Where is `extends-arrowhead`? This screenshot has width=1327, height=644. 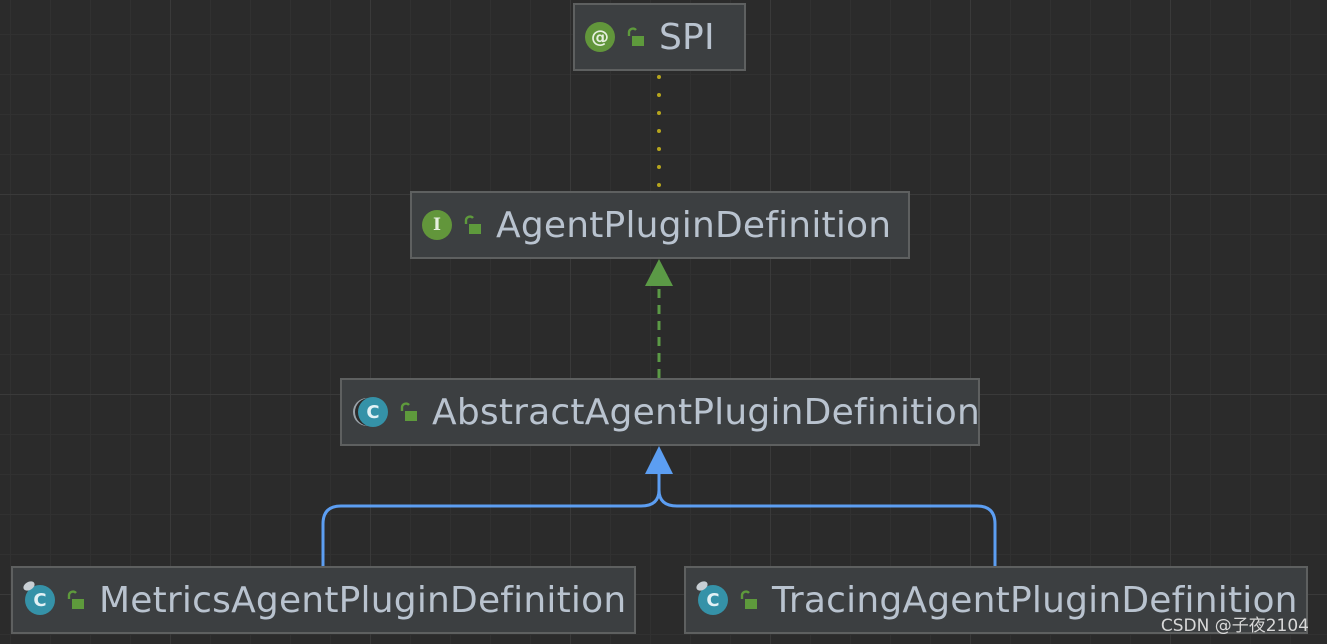
extends-arrowhead is located at coordinates (659, 460).